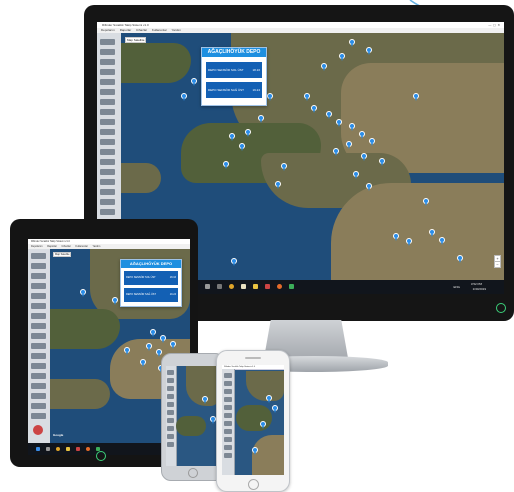  I want to click on tray-date: 1/30/2019, so click(479, 289).